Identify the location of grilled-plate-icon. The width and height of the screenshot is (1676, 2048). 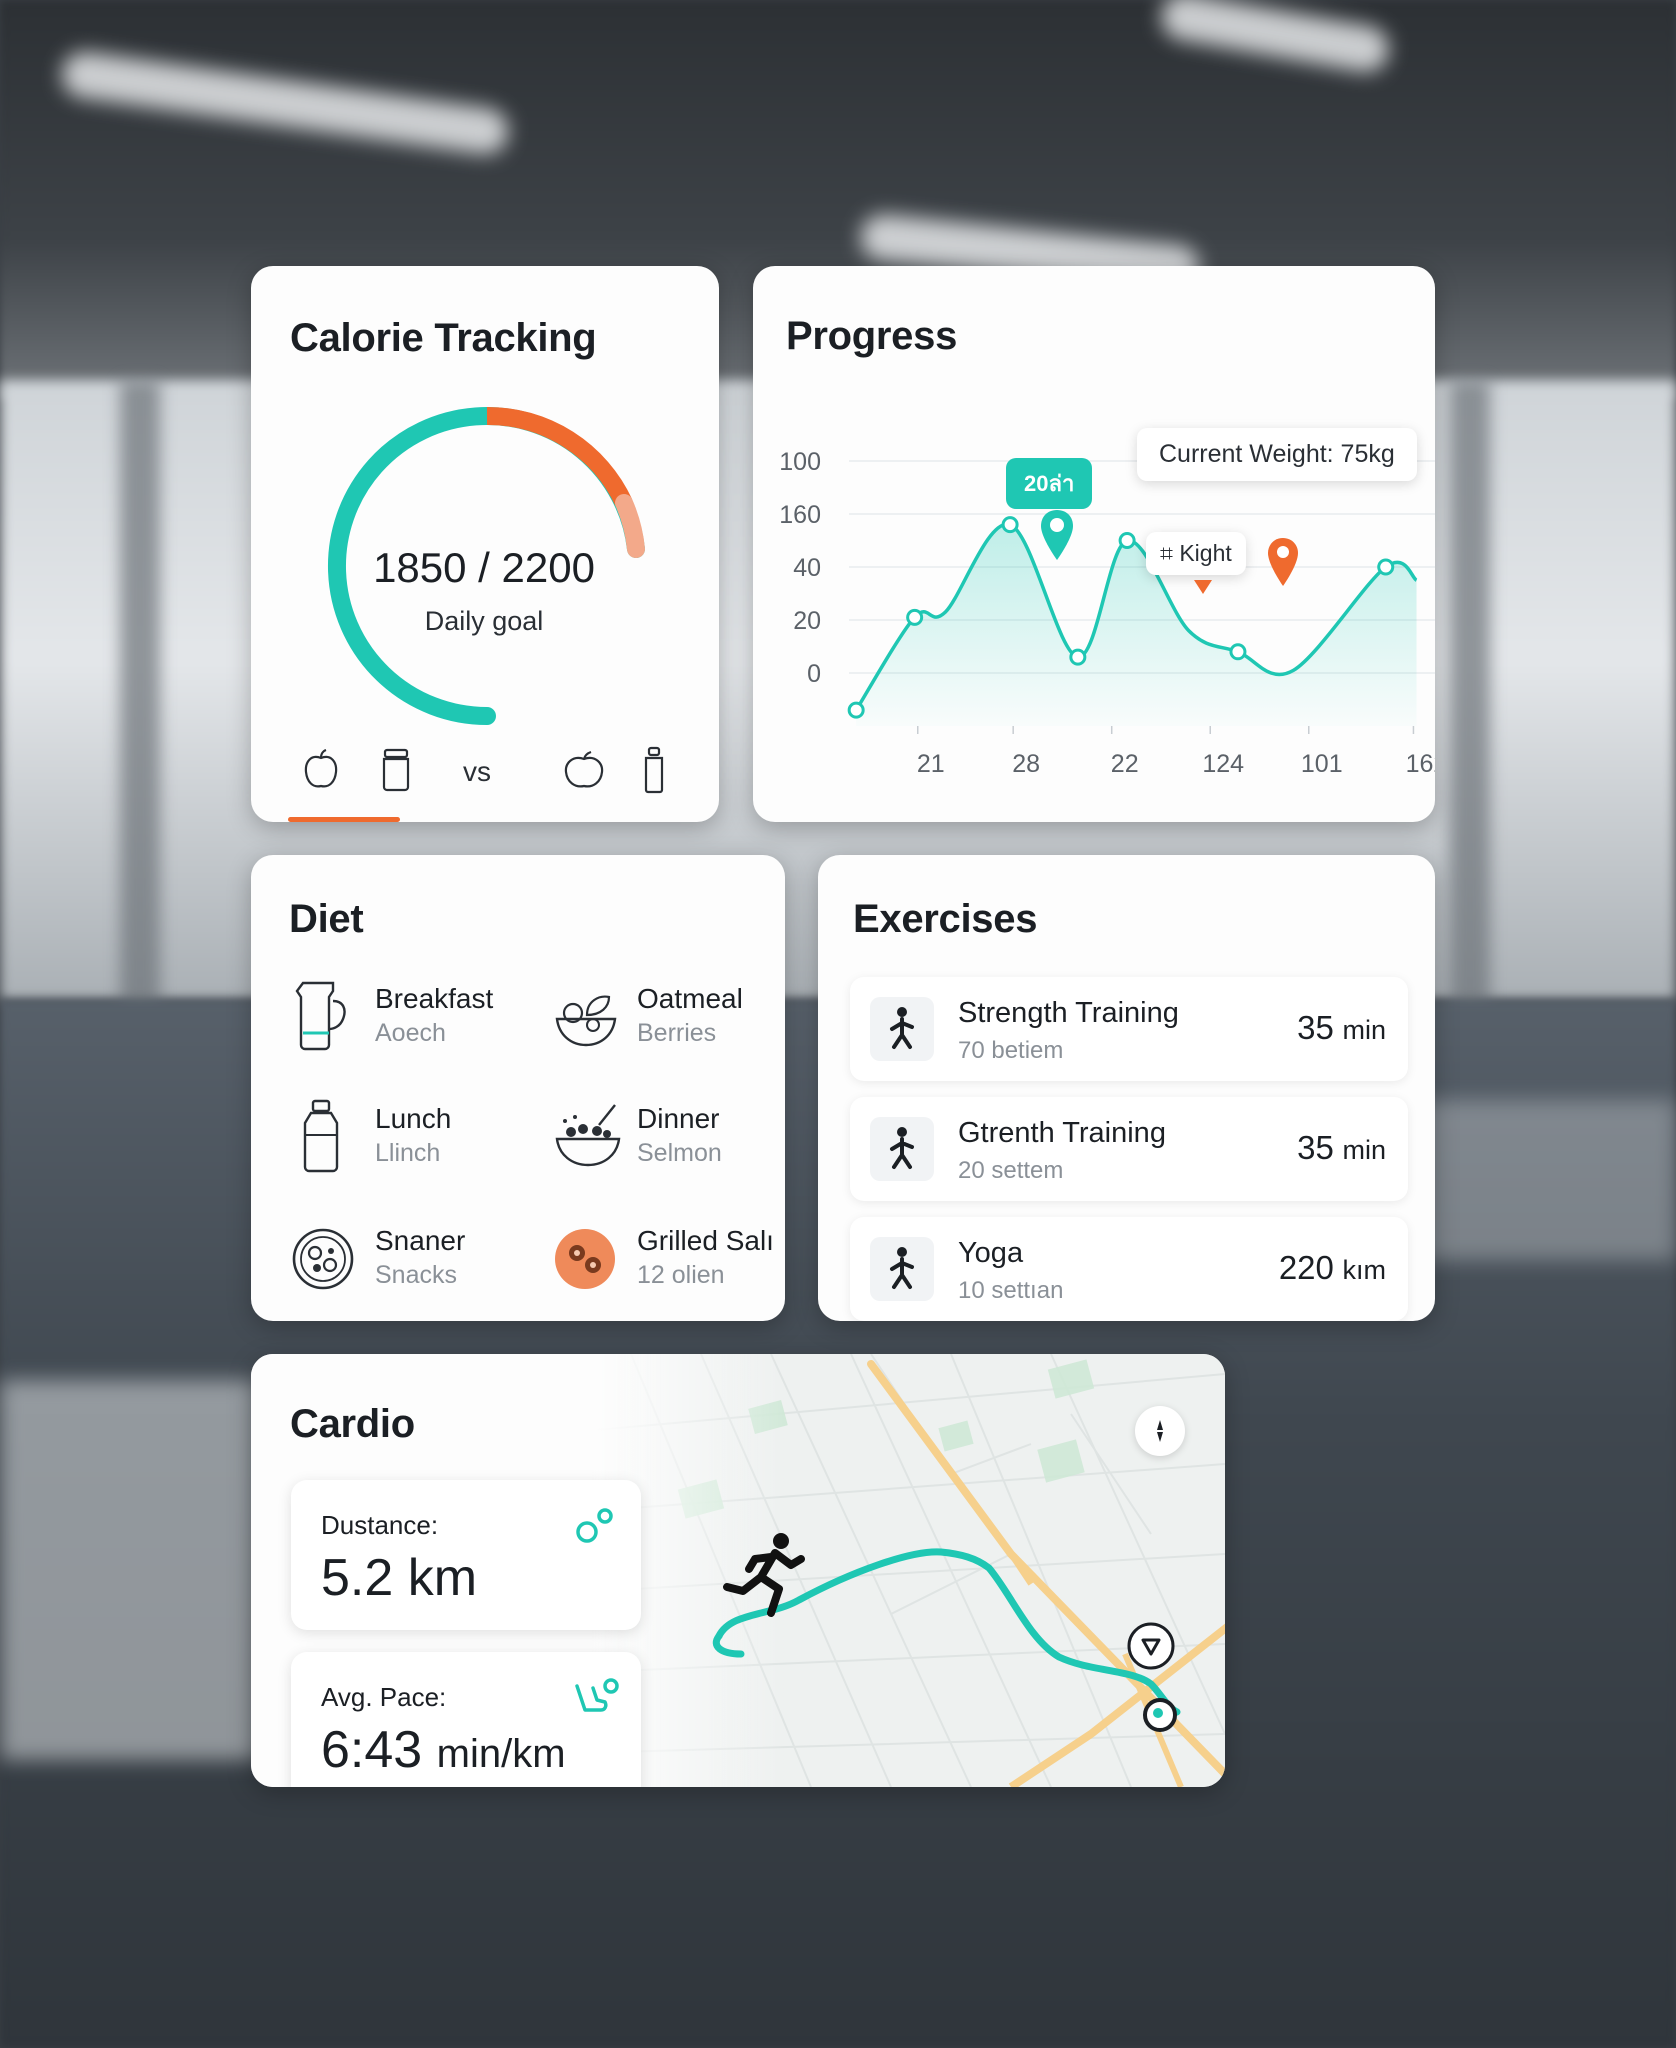
(586, 1259).